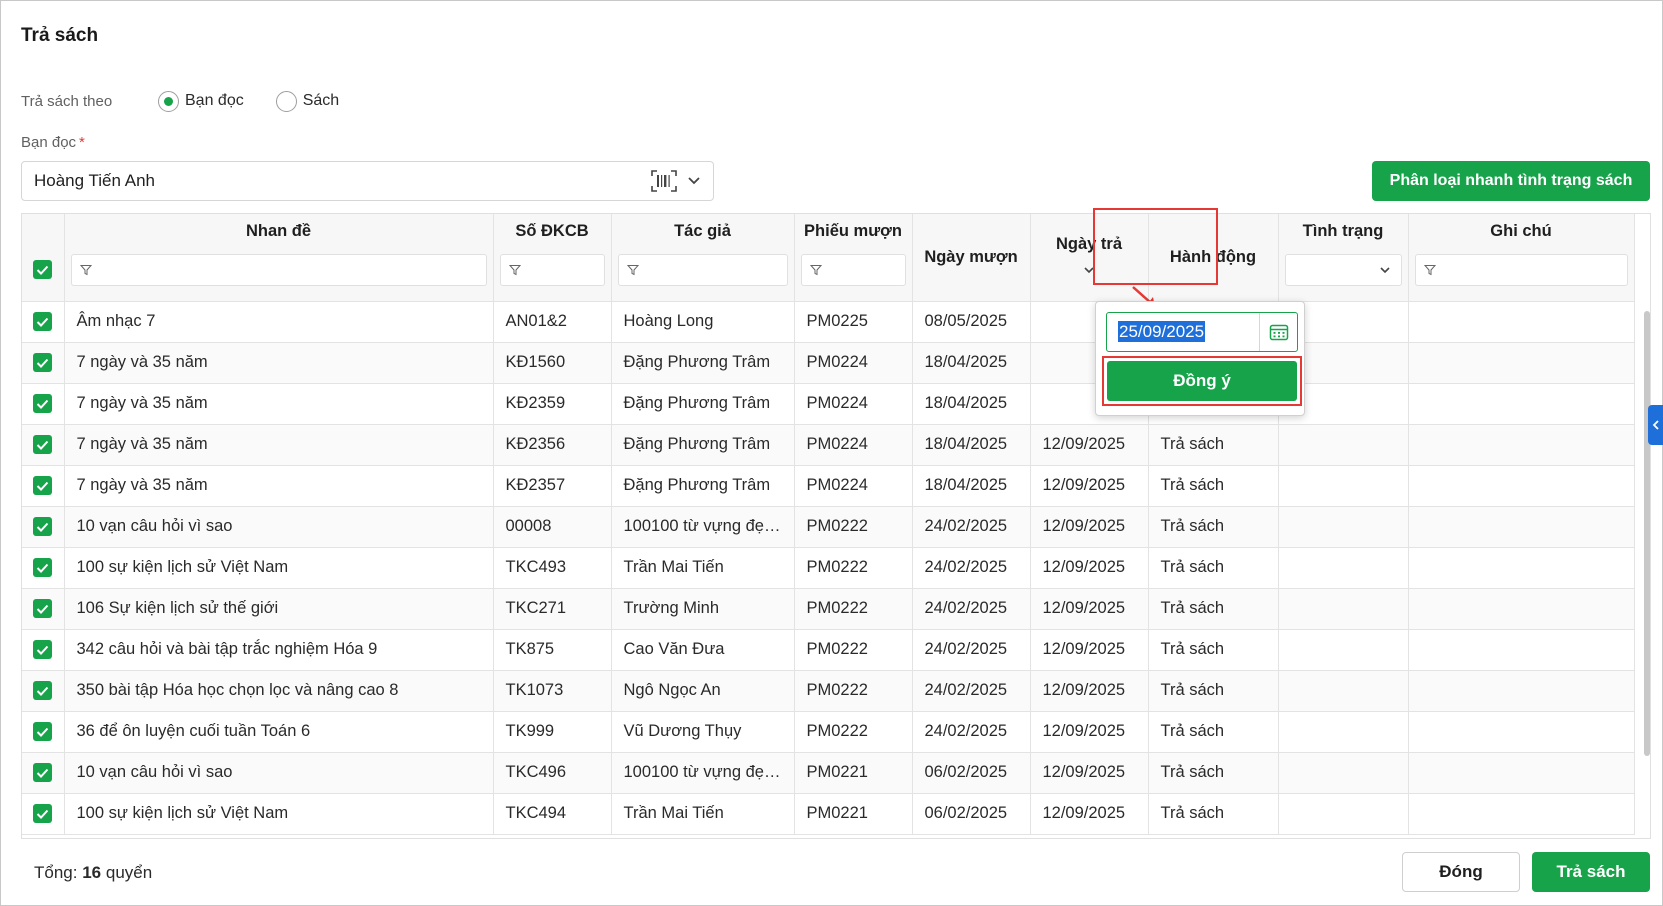 The width and height of the screenshot is (1663, 906). What do you see at coordinates (514, 270) in the screenshot?
I see `filter-icon` at bounding box center [514, 270].